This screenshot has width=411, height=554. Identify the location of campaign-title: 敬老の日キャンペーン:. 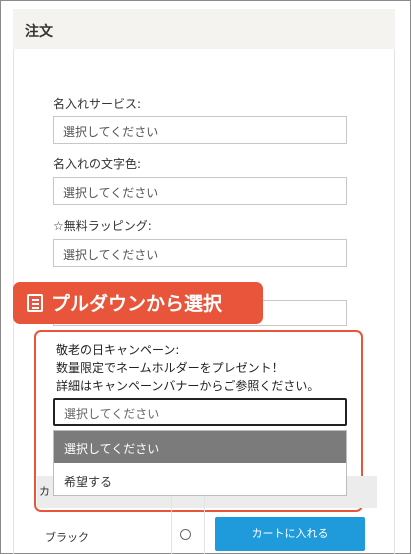
(118, 350).